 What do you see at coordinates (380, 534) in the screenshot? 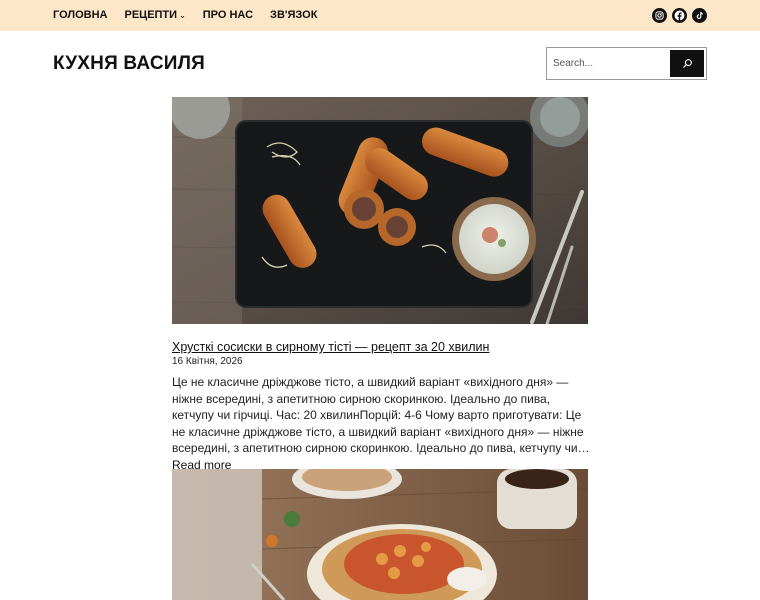
I see `post-featured-image` at bounding box center [380, 534].